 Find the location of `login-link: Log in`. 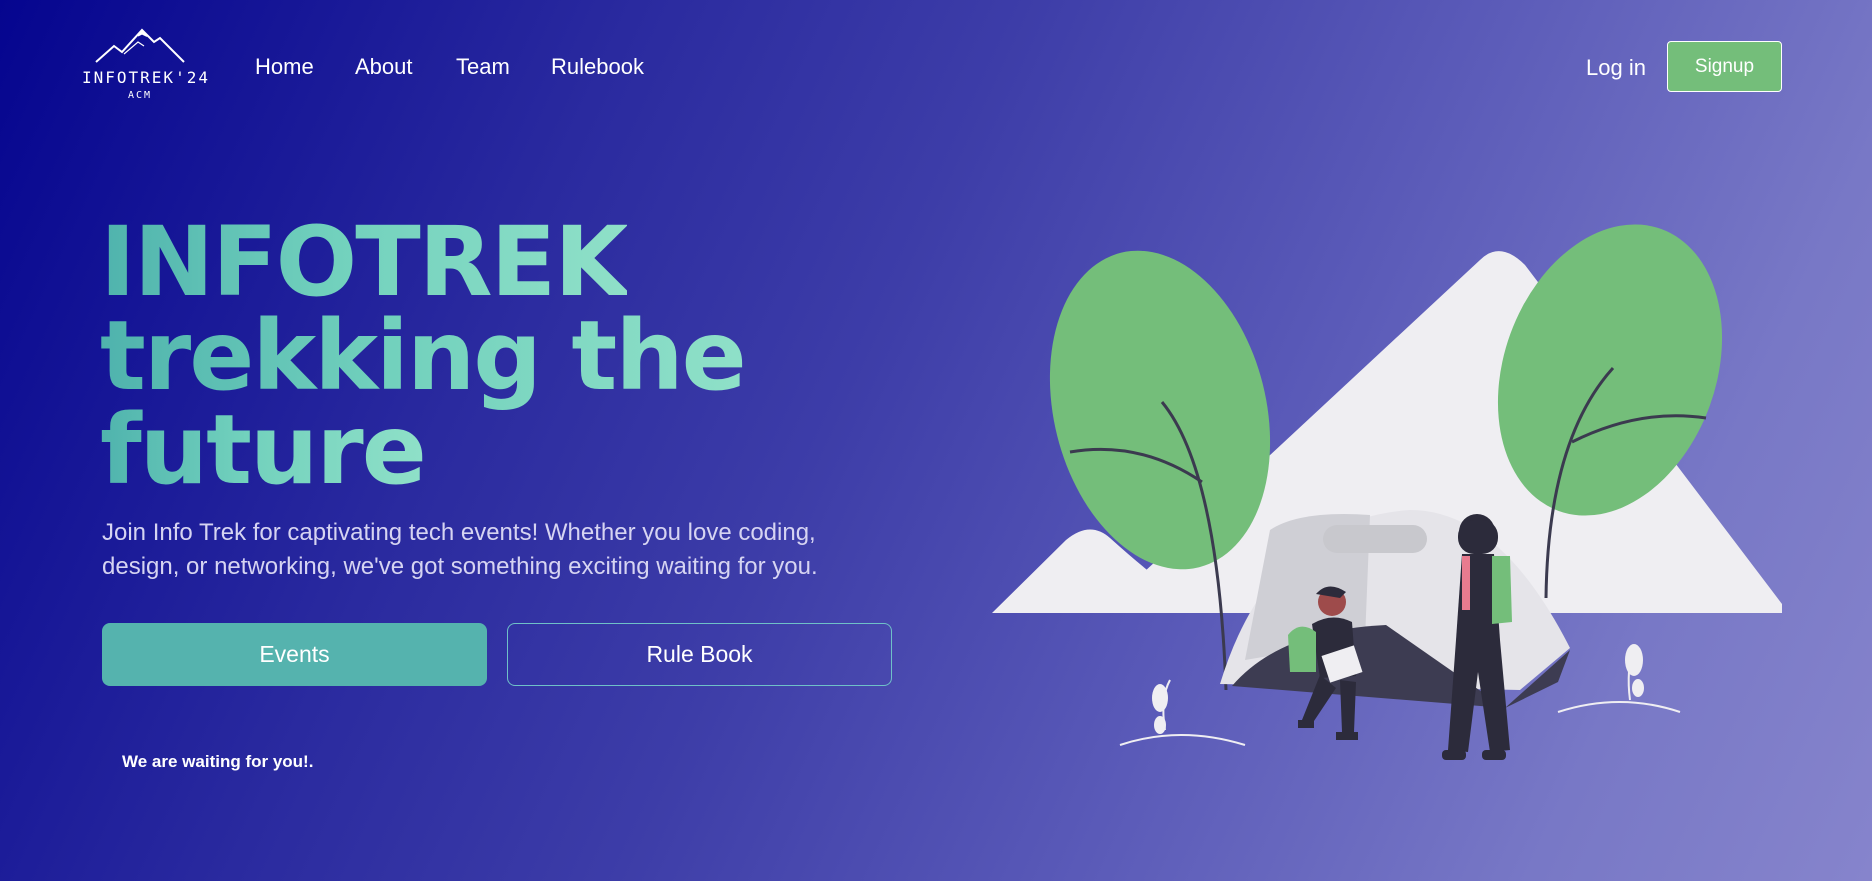

login-link: Log in is located at coordinates (1616, 68).